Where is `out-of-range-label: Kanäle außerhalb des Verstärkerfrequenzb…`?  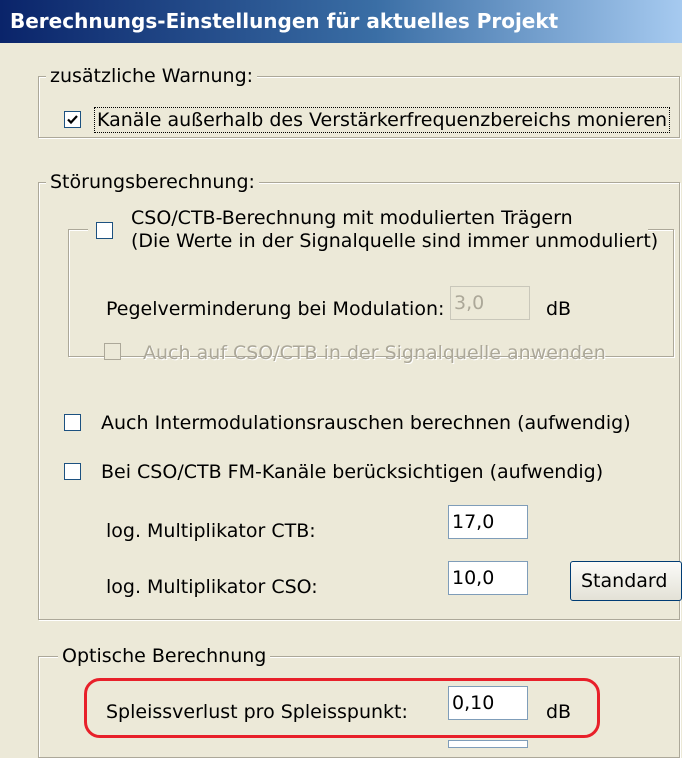
out-of-range-label: Kanäle außerhalb des Verstärkerfrequenzb… is located at coordinates (382, 120).